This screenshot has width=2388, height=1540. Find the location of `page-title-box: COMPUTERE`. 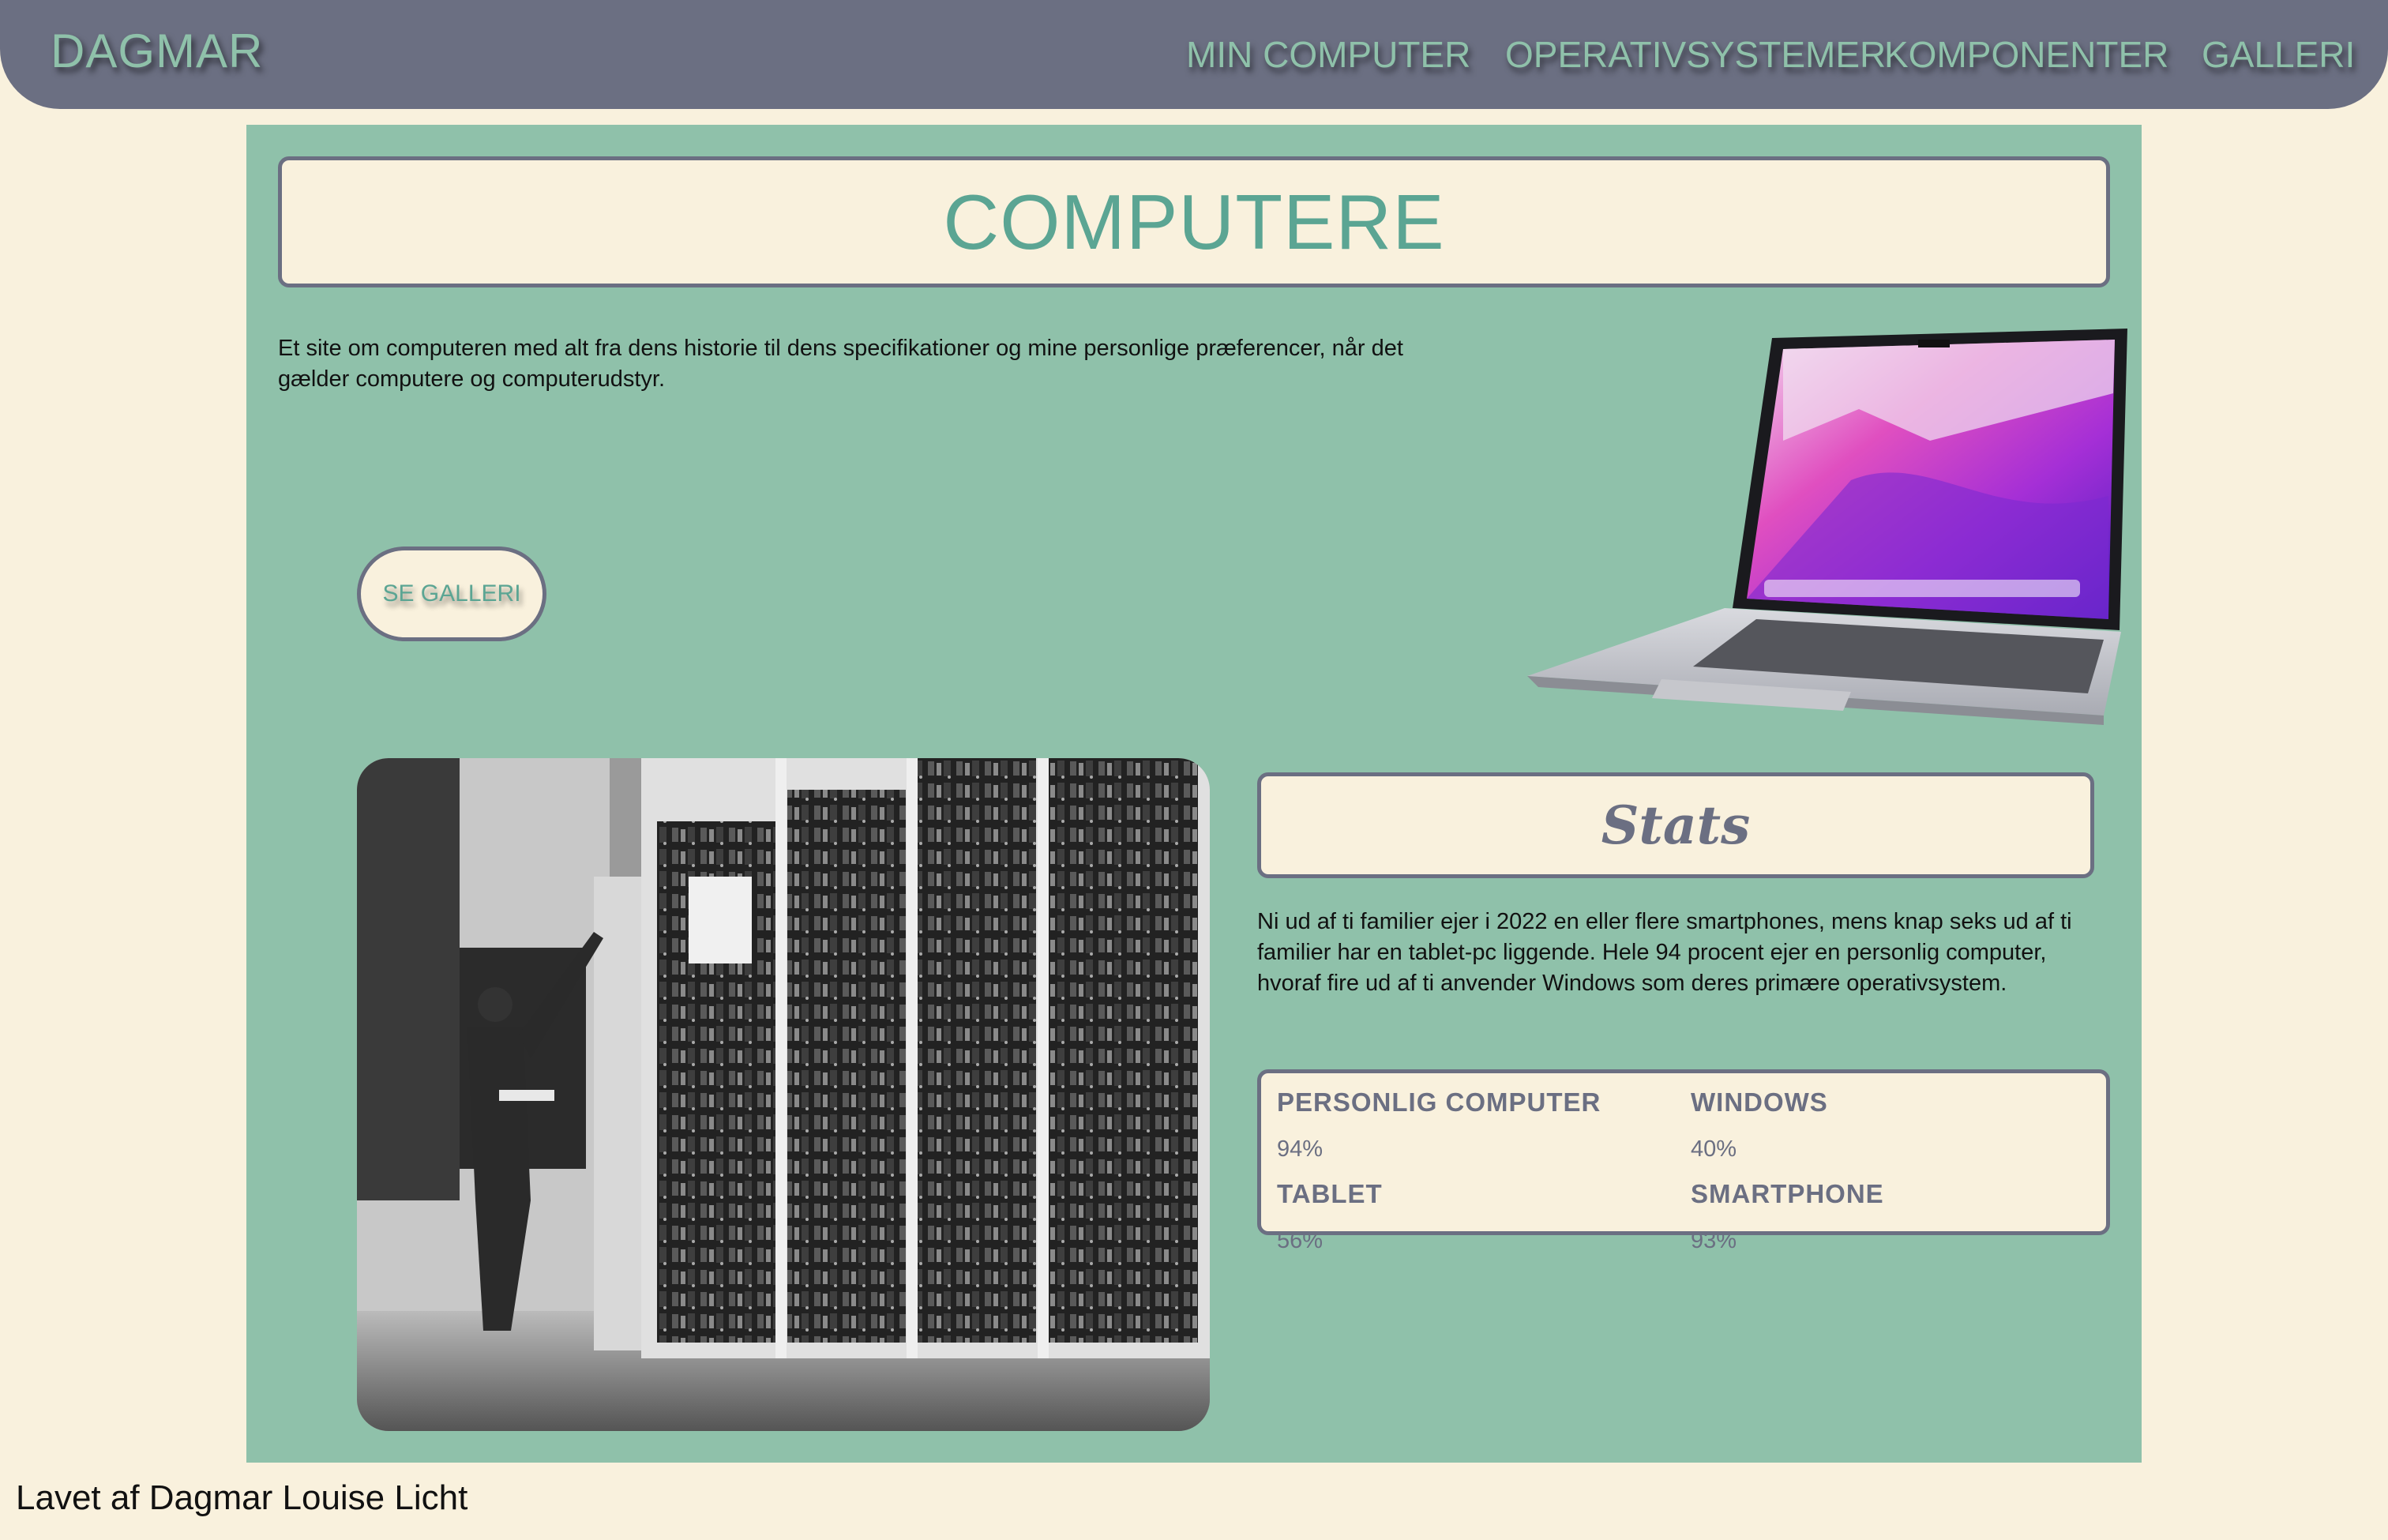

page-title-box: COMPUTERE is located at coordinates (1194, 221).